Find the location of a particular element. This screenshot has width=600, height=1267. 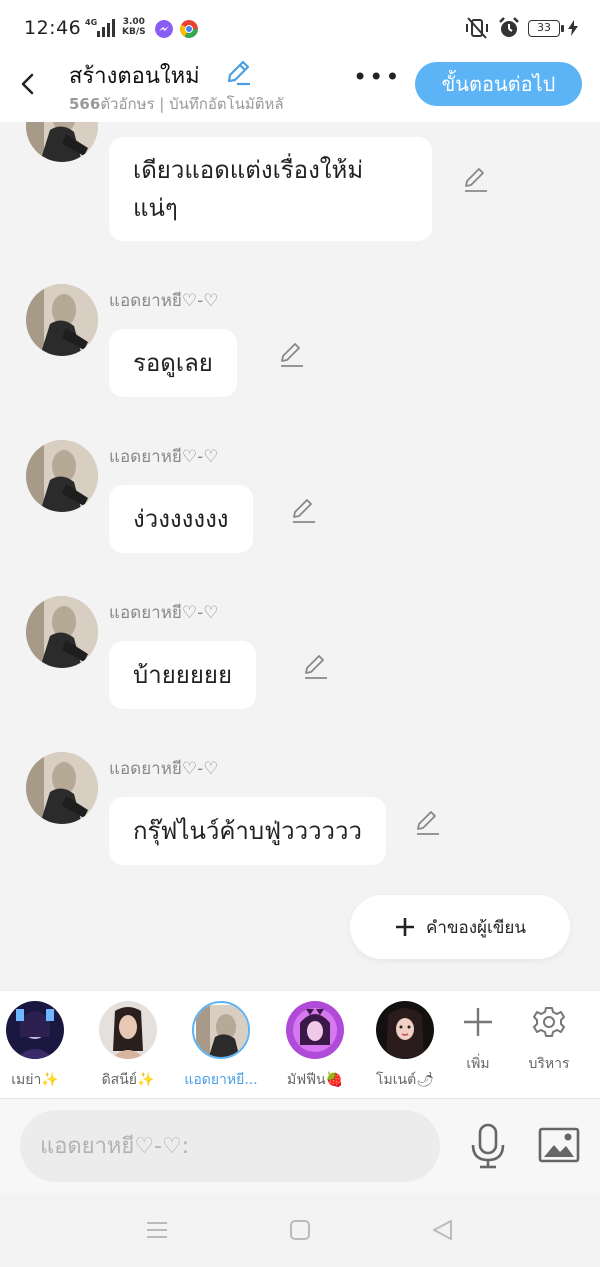

character-item: โมเนต์🌶 is located at coordinates (405, 1046).